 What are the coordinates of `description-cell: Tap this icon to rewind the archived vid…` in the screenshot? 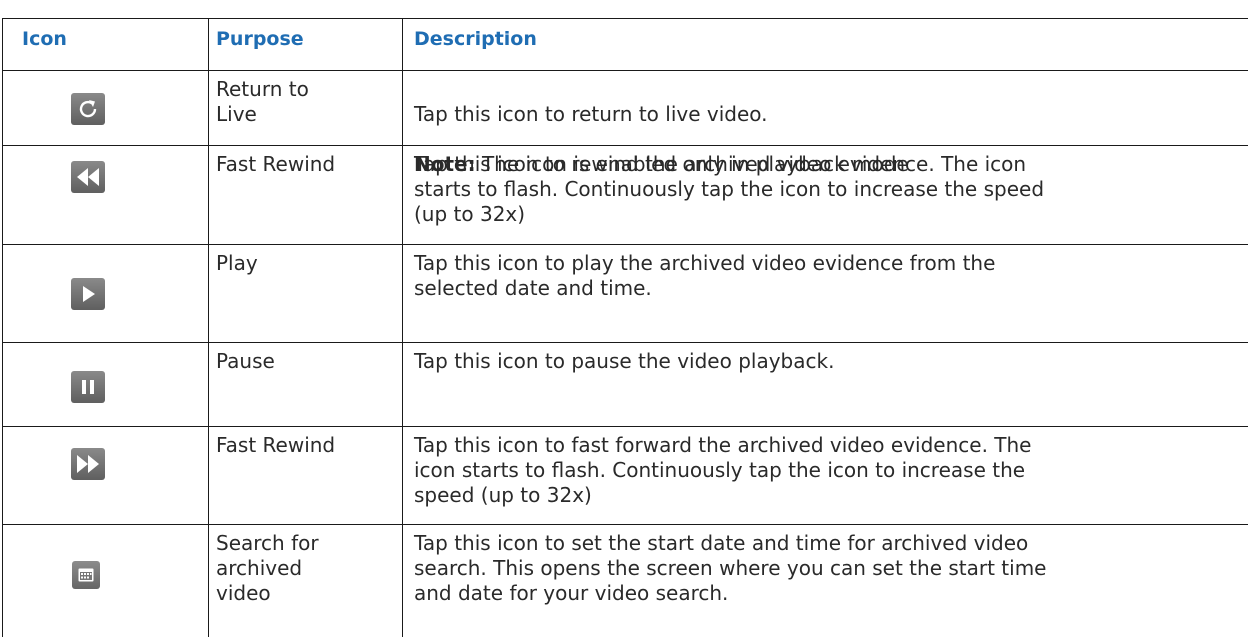 It's located at (729, 189).